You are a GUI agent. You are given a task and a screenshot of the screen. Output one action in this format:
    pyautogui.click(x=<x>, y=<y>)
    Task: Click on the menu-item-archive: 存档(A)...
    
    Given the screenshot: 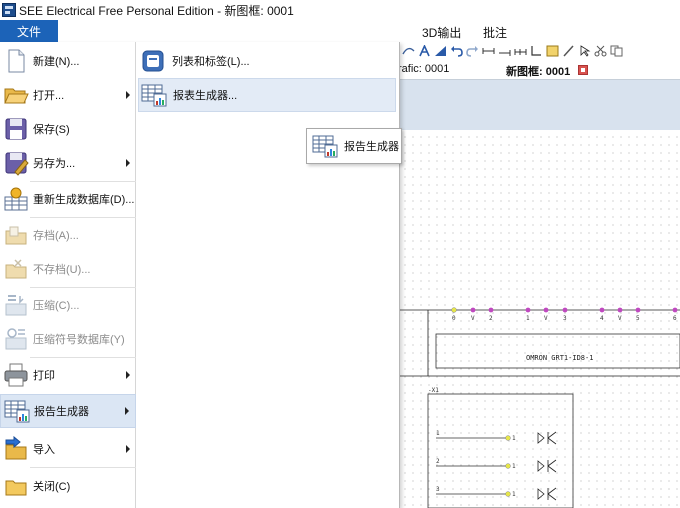 What is the action you would take?
    pyautogui.click(x=68, y=235)
    